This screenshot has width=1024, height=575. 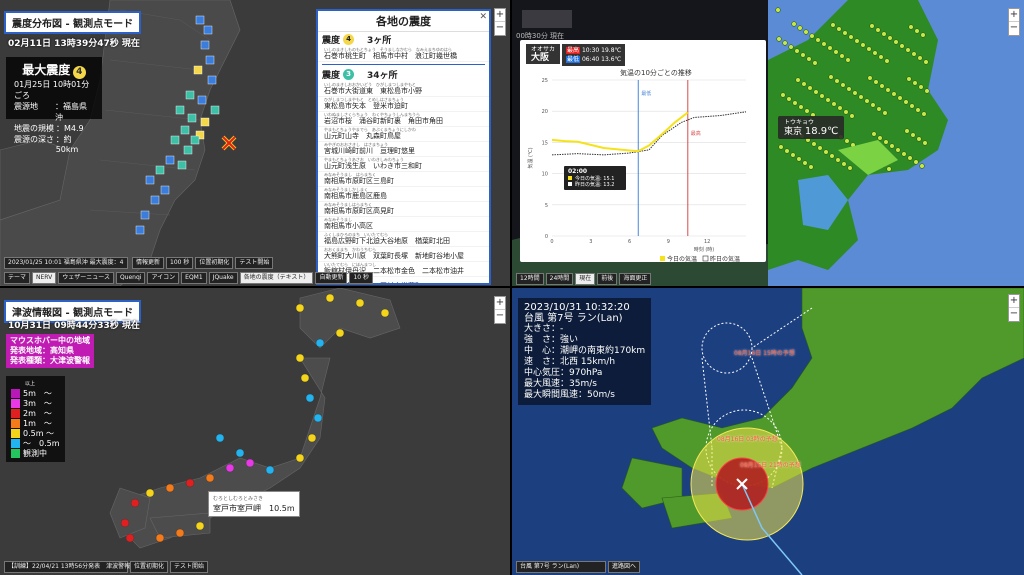 What do you see at coordinates (361, 278) in the screenshot?
I see `eq-toolbar-item: 10 秒` at bounding box center [361, 278].